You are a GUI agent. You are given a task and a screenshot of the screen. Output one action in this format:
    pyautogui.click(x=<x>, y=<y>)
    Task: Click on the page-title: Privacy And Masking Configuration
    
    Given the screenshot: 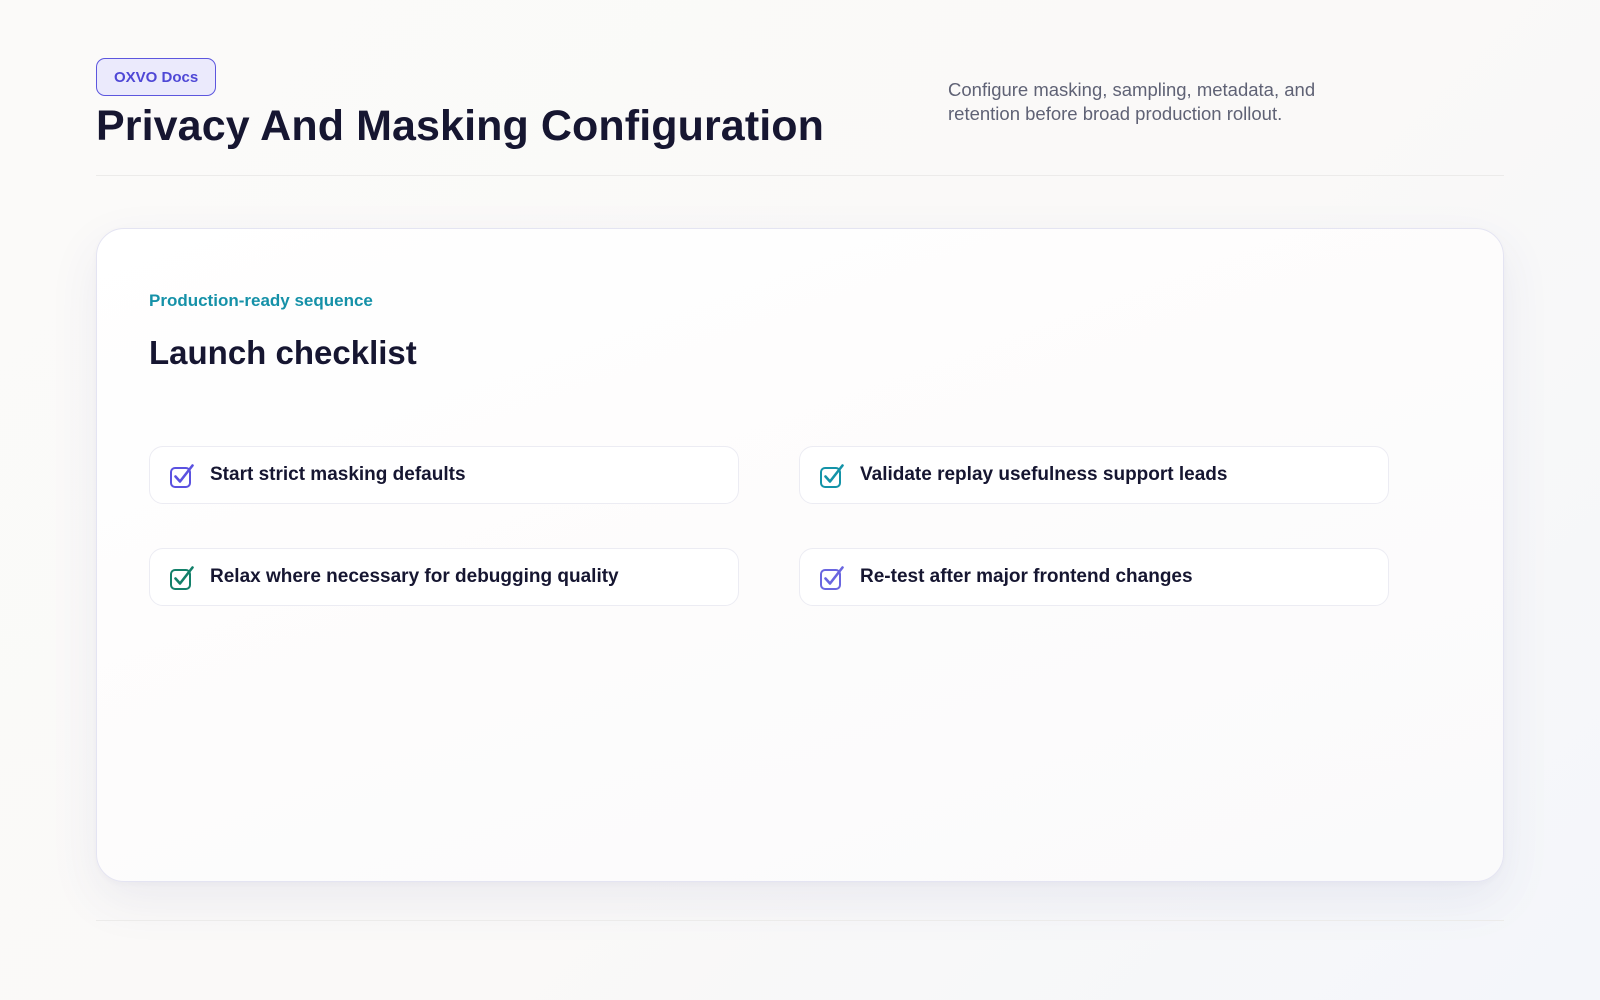 What is the action you would take?
    pyautogui.click(x=460, y=126)
    